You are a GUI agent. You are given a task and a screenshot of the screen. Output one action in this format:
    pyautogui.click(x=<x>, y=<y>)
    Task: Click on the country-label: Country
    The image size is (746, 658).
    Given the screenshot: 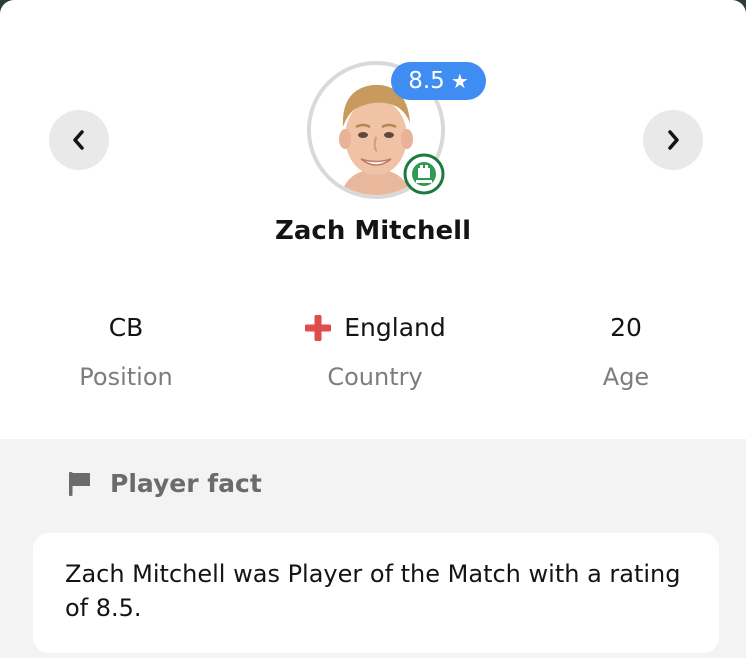 What is the action you would take?
    pyautogui.click(x=375, y=377)
    